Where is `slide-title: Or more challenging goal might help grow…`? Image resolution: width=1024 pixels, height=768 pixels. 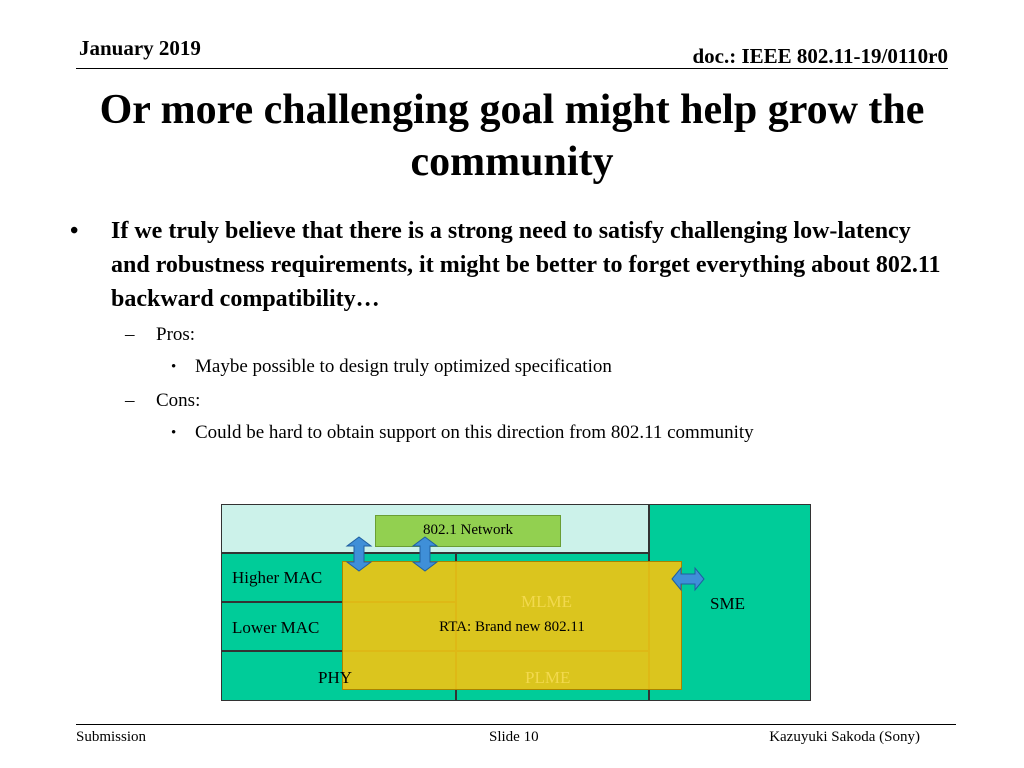
slide-title: Or more challenging goal might help grow… is located at coordinates (512, 136).